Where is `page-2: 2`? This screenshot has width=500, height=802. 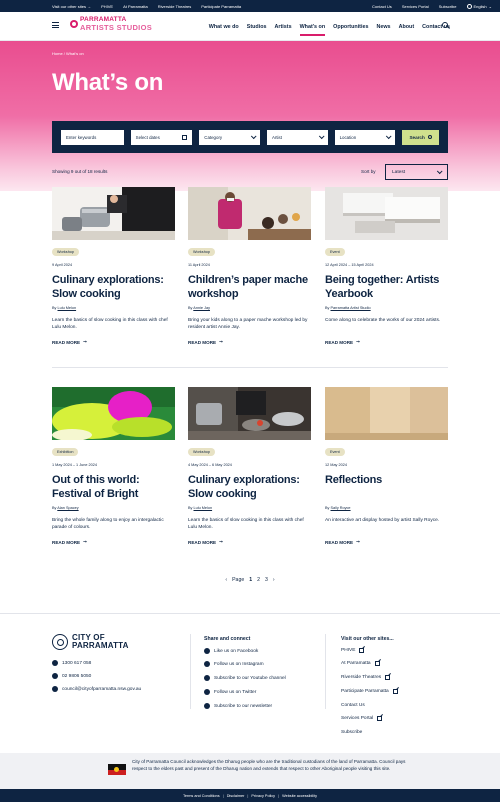
page-2: 2 is located at coordinates (258, 580).